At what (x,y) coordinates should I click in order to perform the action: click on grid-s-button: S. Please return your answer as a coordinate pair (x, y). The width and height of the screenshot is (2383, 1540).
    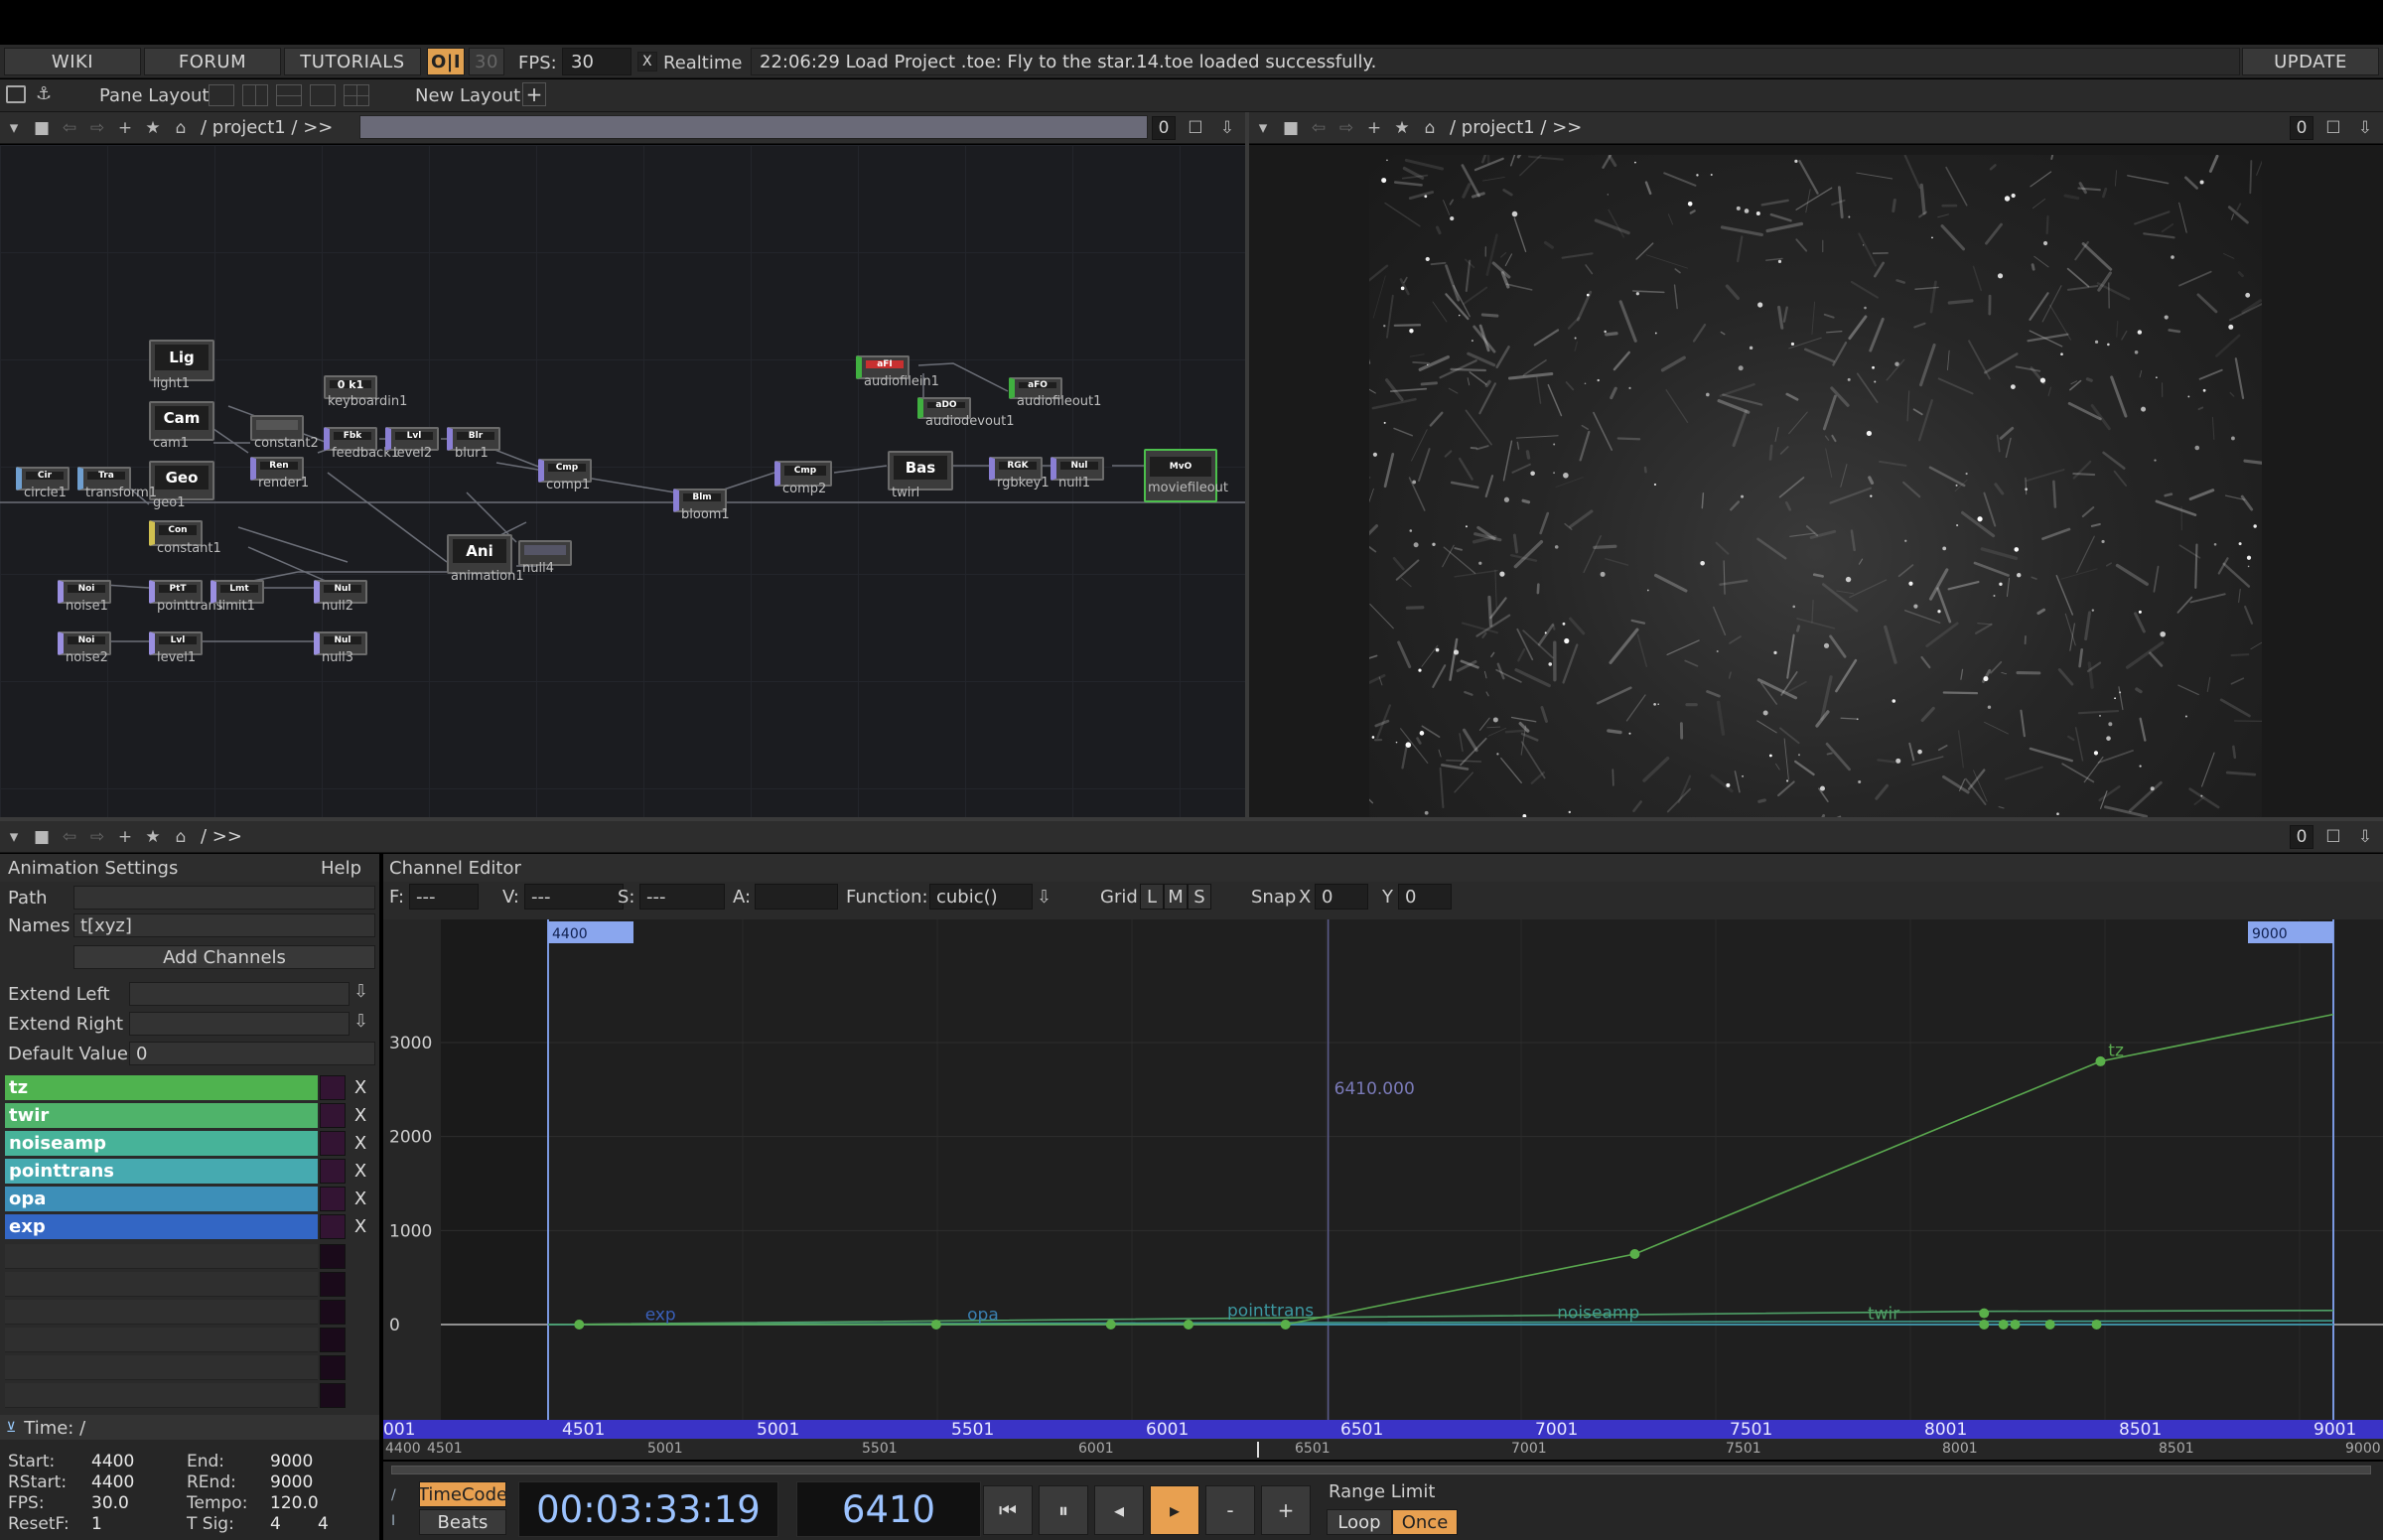
    Looking at the image, I should click on (1199, 897).